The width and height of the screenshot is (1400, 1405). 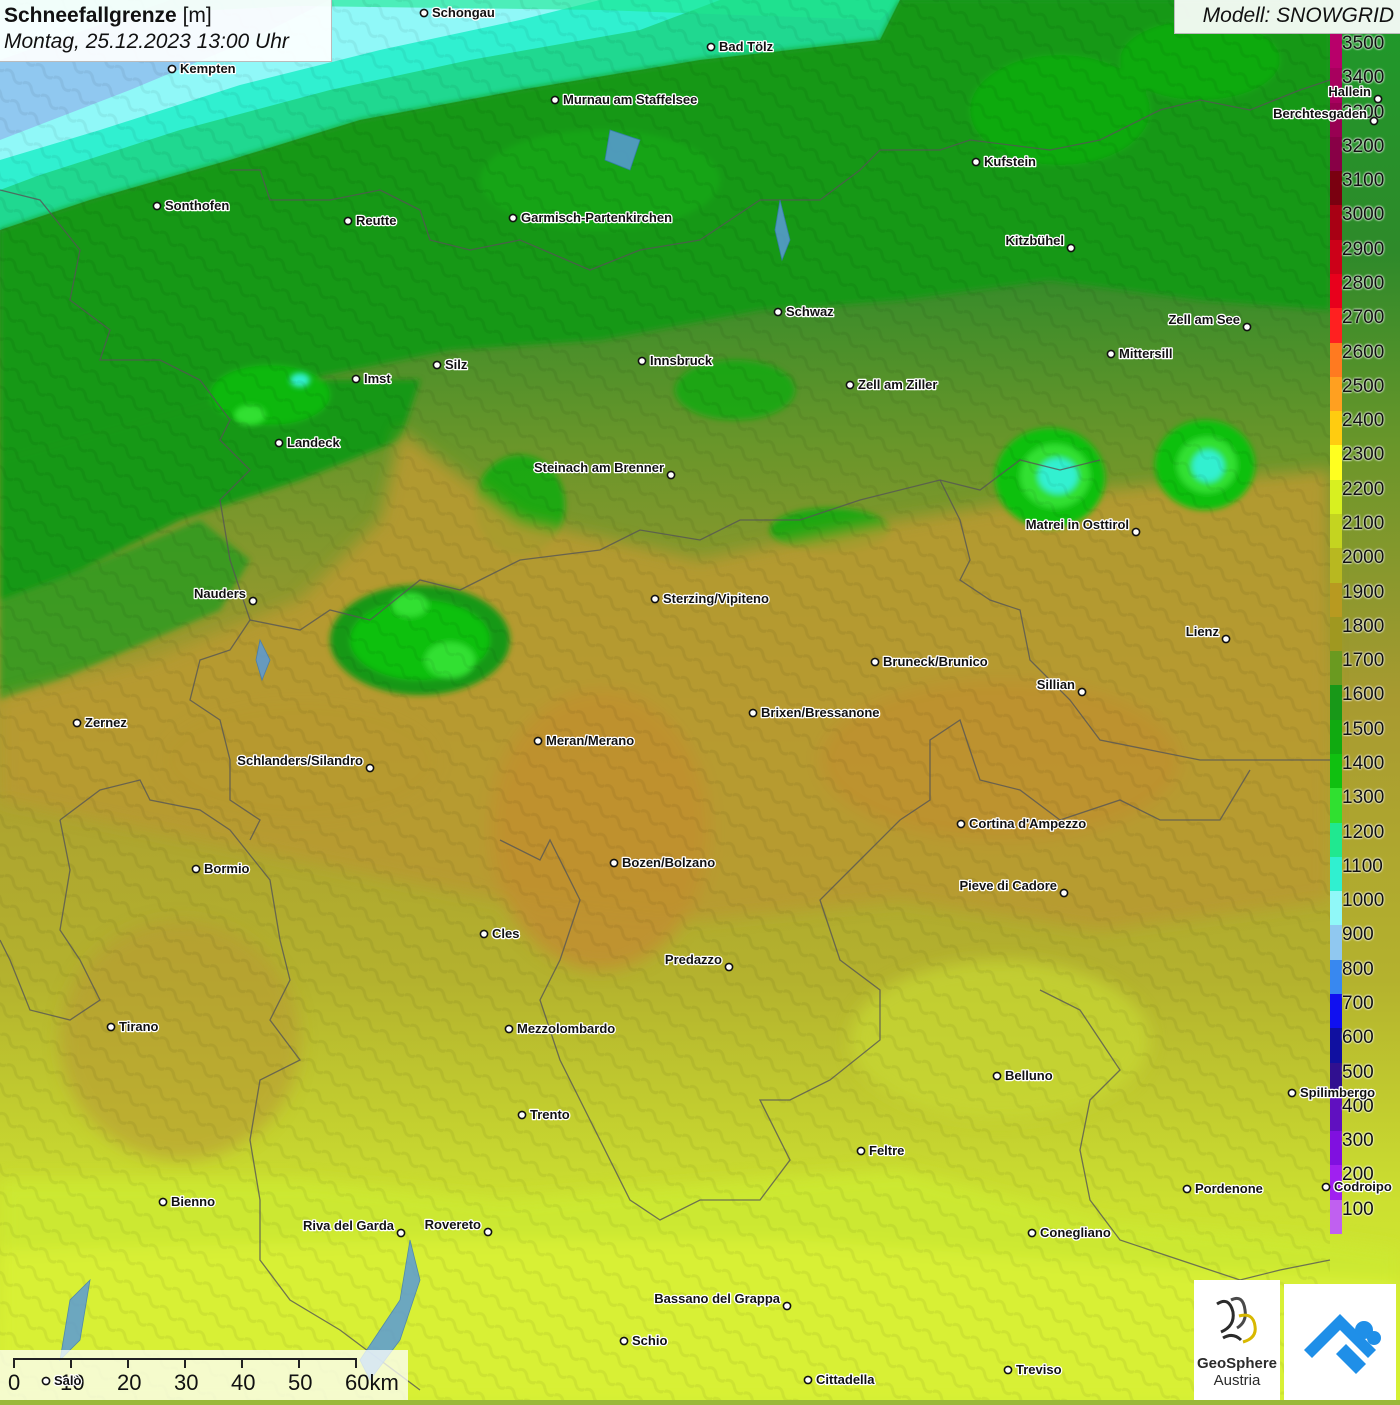 I want to click on legend-label: 1900, so click(x=1363, y=592).